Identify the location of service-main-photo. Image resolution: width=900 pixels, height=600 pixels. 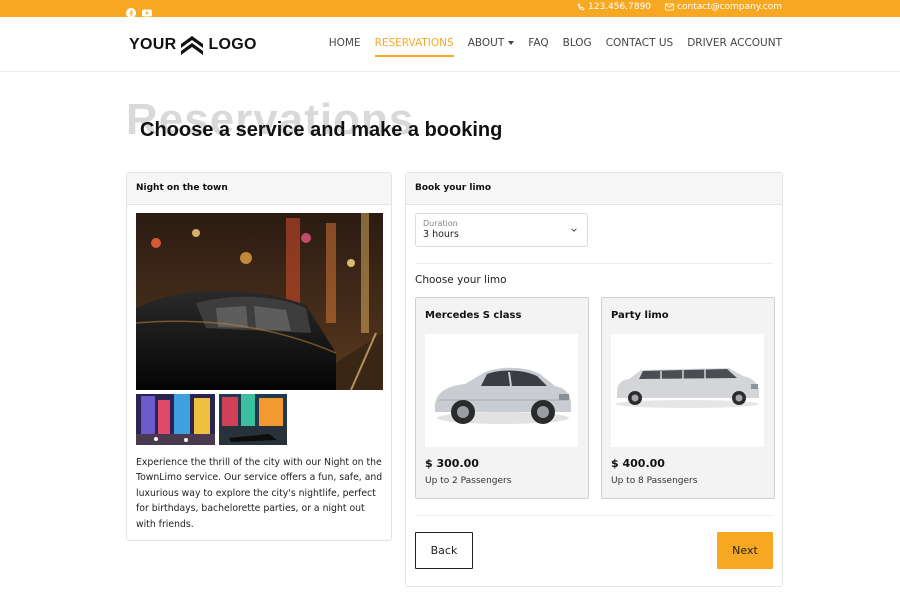
(259, 301).